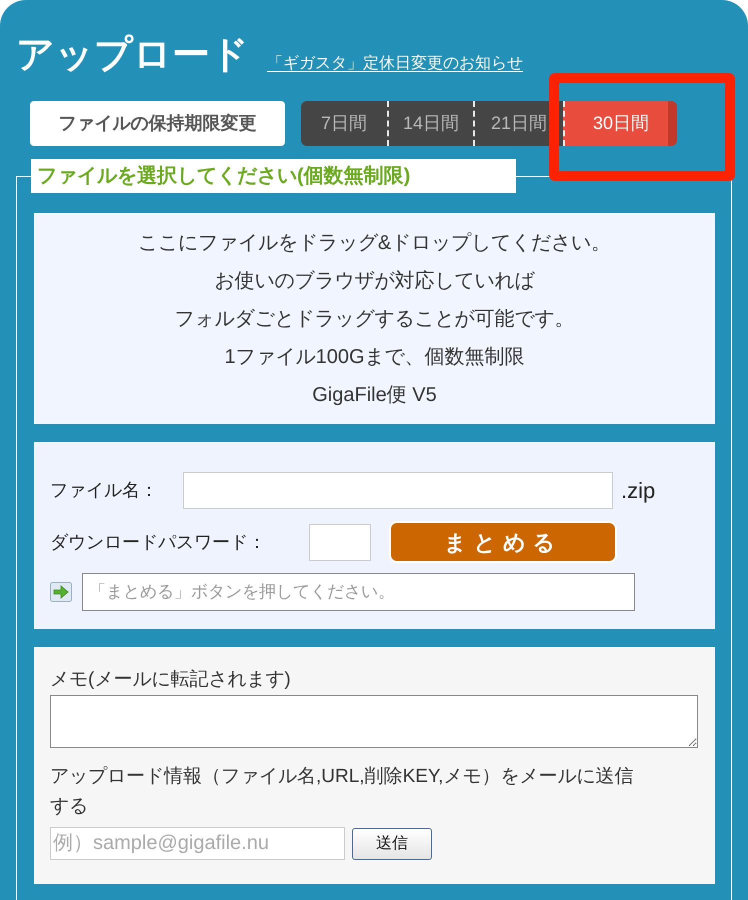 The image size is (748, 900). What do you see at coordinates (395, 64) in the screenshot?
I see `notice-link: 「ギガスタ」定休日変更のお知らせ` at bounding box center [395, 64].